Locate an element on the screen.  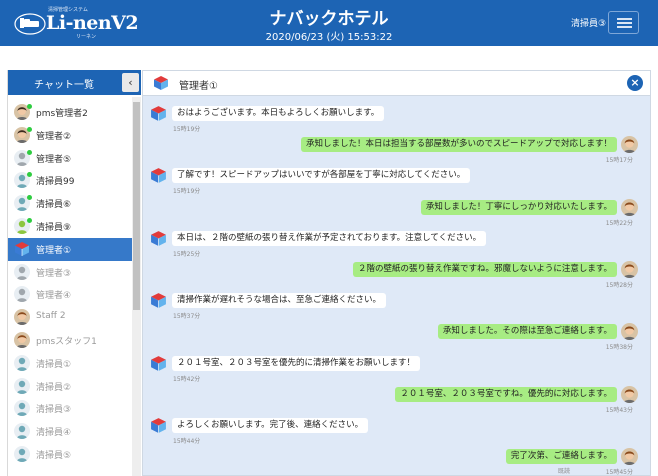
chat-user-item: 清掃員③ is located at coordinates (70, 408).